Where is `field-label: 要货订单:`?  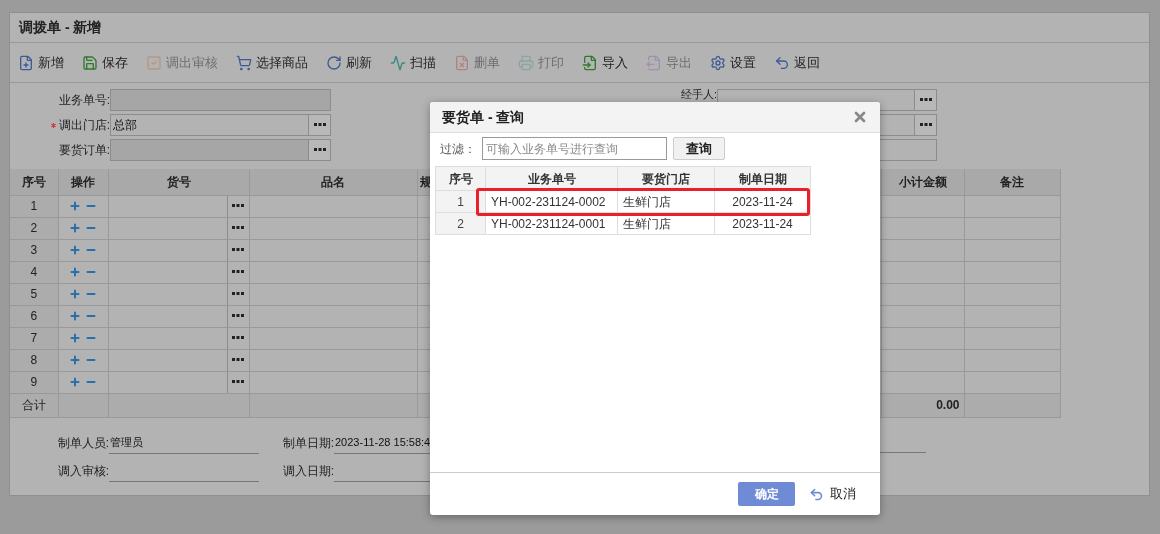 field-label: 要货订单: is located at coordinates (84, 150).